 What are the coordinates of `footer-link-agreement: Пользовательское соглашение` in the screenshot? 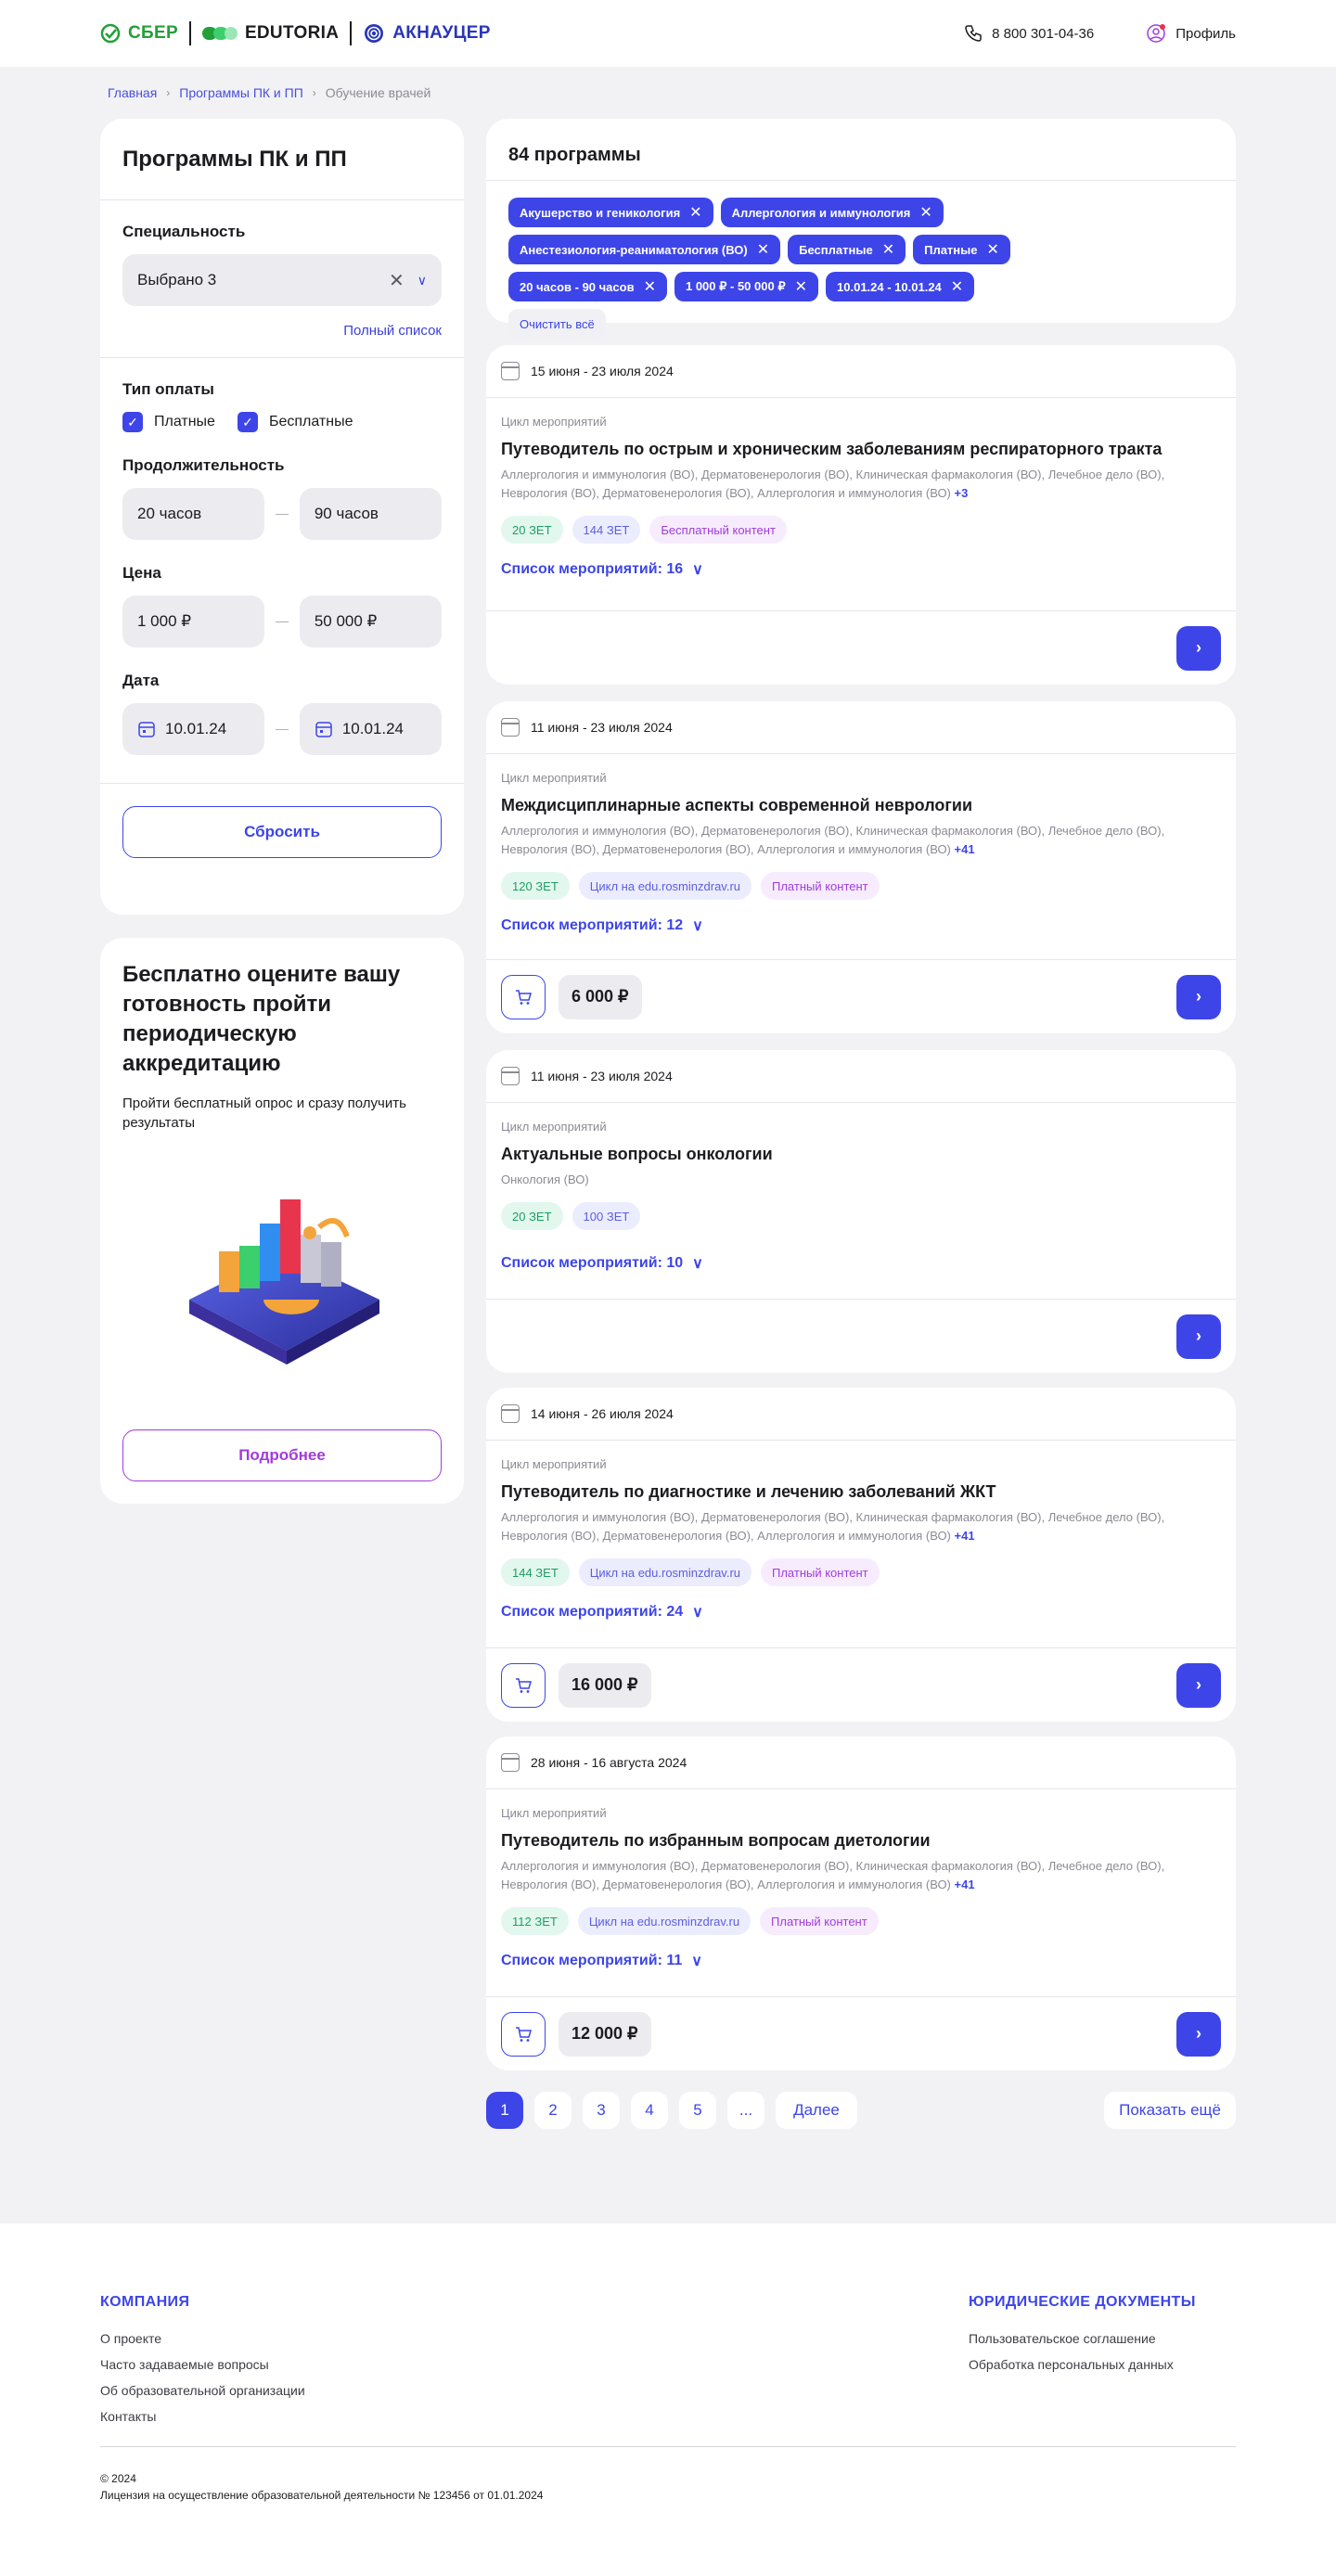 It's located at (1082, 2339).